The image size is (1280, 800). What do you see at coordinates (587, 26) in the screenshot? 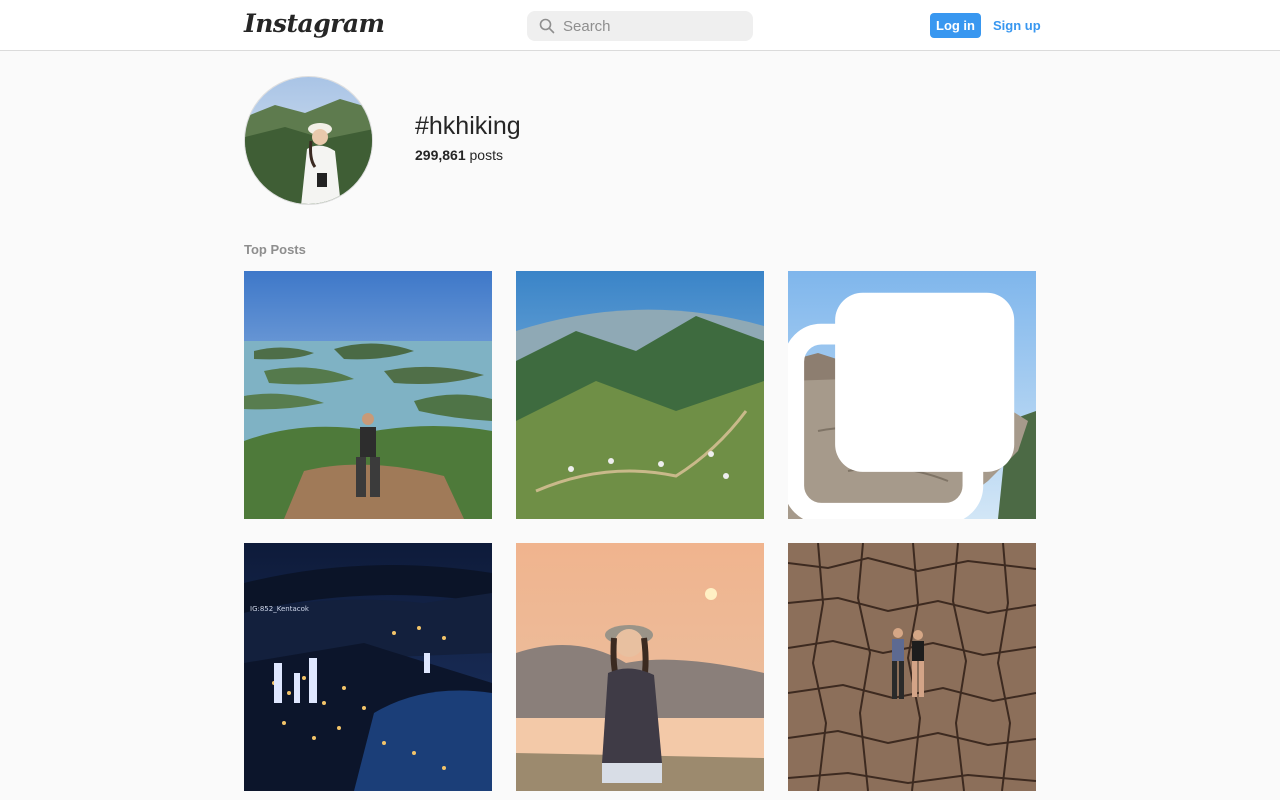
I see `search-placeholder: Search` at bounding box center [587, 26].